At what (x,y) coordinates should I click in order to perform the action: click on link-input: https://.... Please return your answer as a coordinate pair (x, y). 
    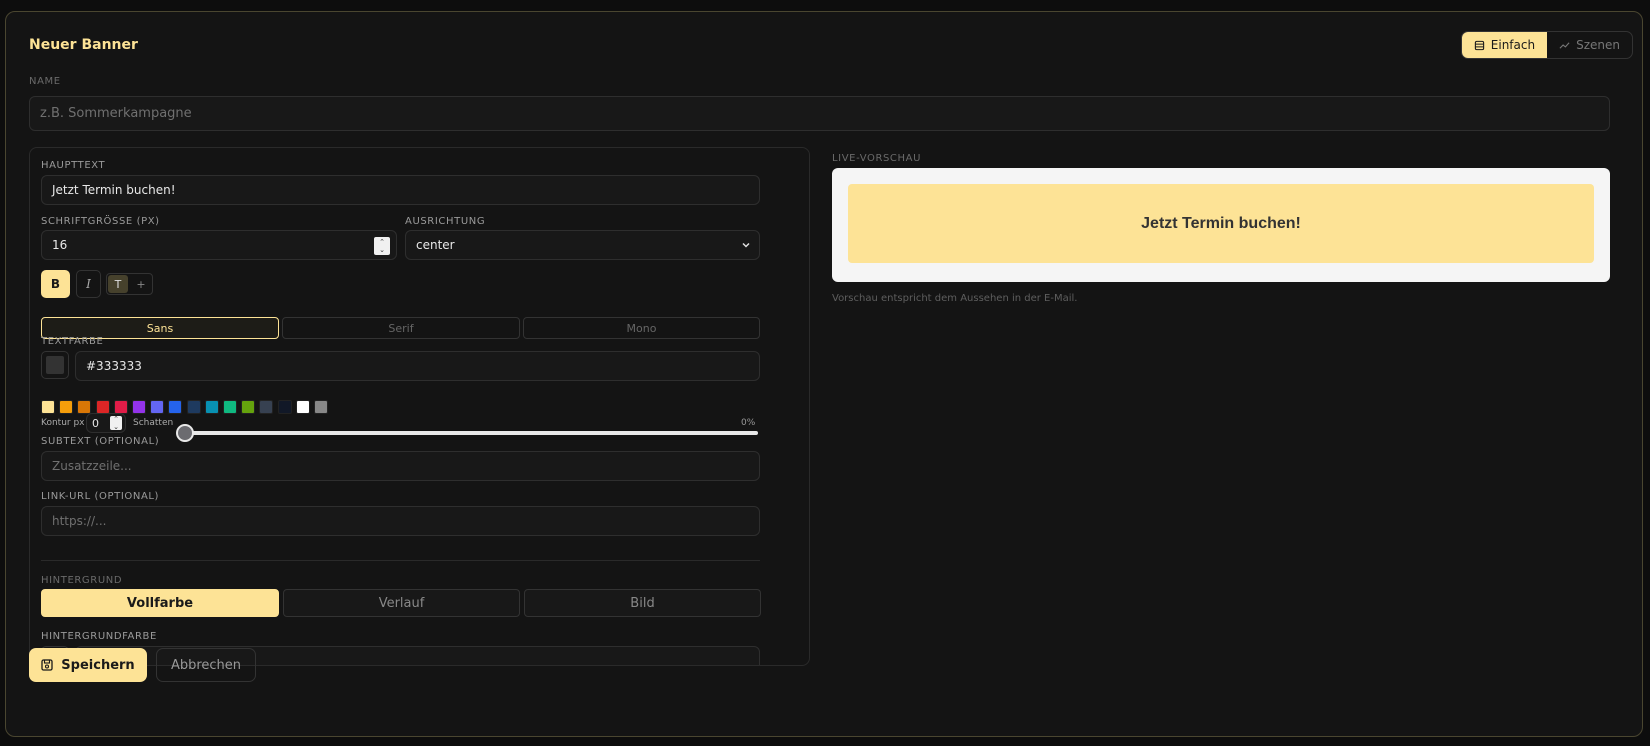
    Looking at the image, I should click on (400, 521).